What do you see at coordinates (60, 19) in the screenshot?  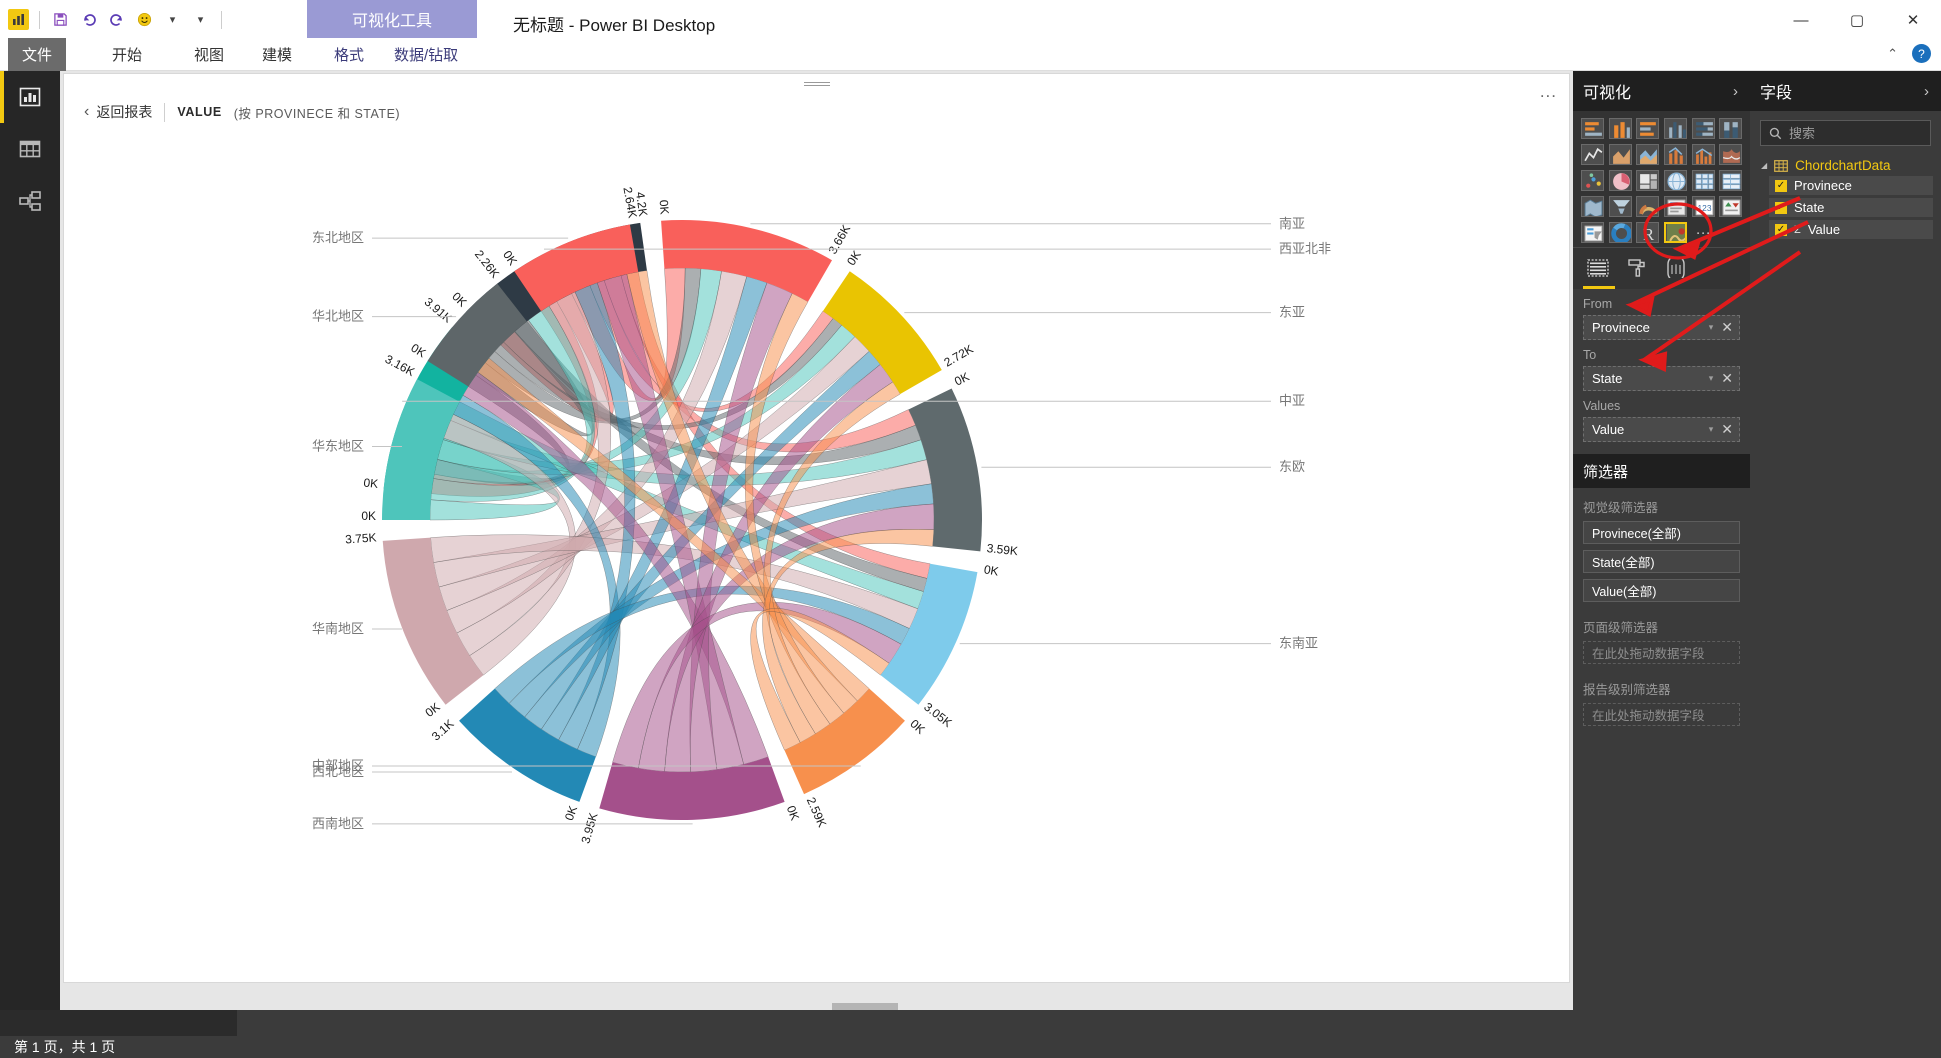 I see `save-icon` at bounding box center [60, 19].